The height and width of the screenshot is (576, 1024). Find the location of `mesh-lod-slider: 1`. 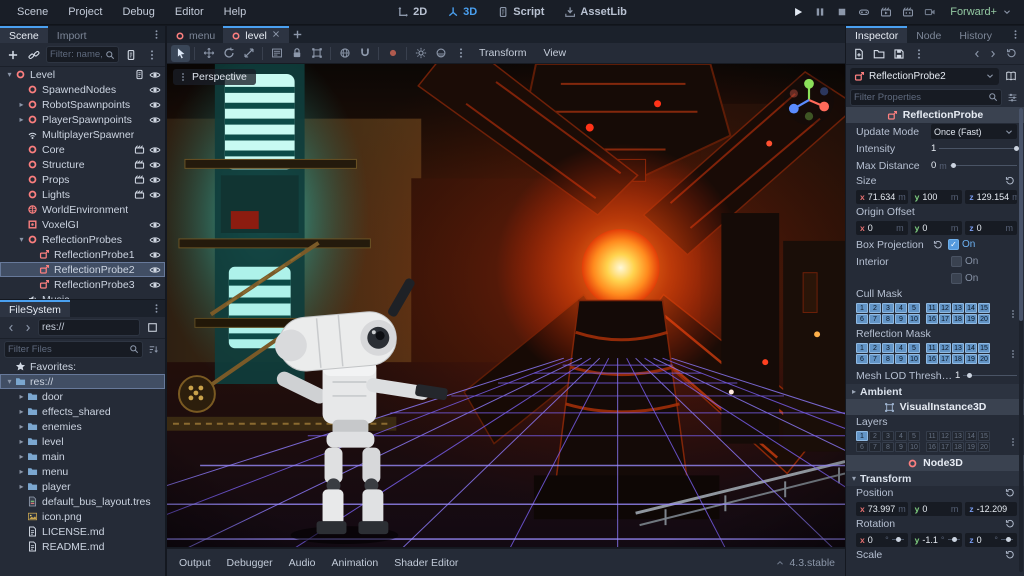

mesh-lod-slider: 1 is located at coordinates (986, 375).